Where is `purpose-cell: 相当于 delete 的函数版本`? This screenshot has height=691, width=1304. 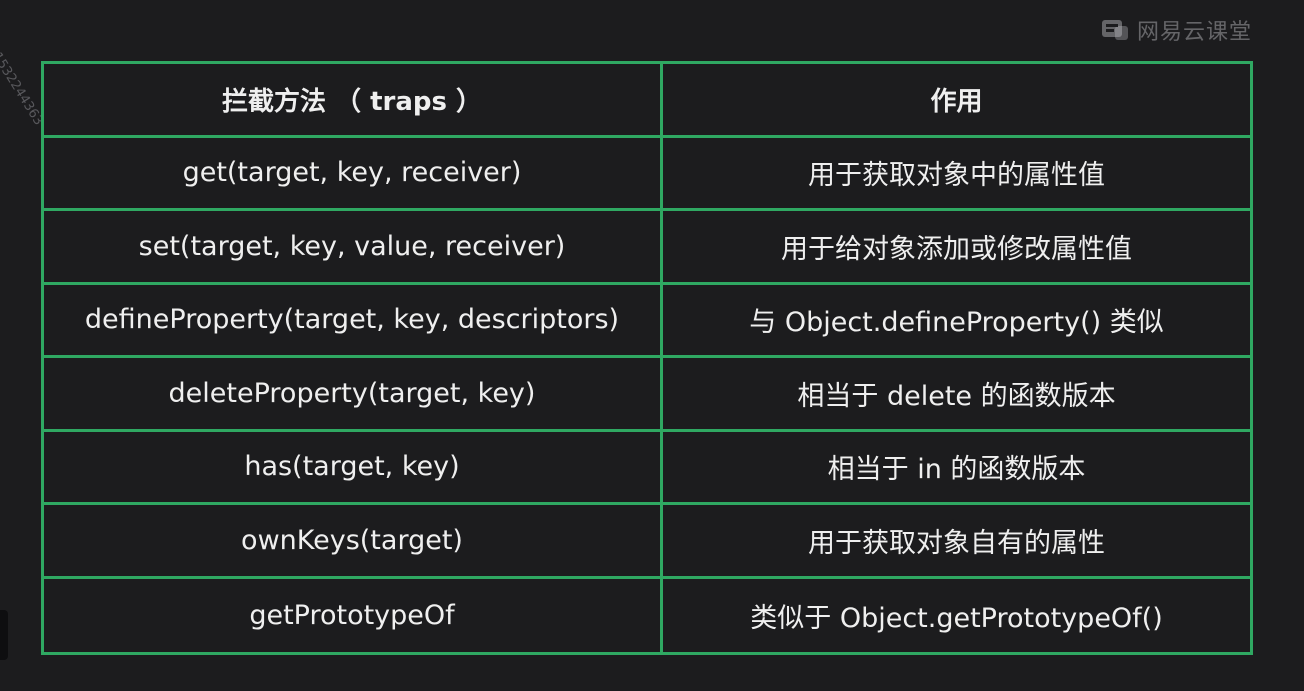
purpose-cell: 相当于 delete 的函数版本 is located at coordinates (956, 395).